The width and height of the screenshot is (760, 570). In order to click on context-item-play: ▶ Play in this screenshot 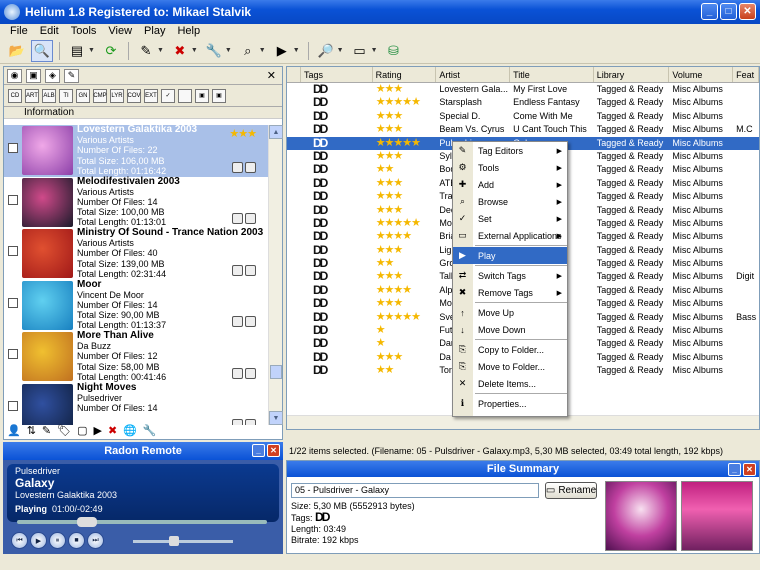, I will do `click(510, 255)`.